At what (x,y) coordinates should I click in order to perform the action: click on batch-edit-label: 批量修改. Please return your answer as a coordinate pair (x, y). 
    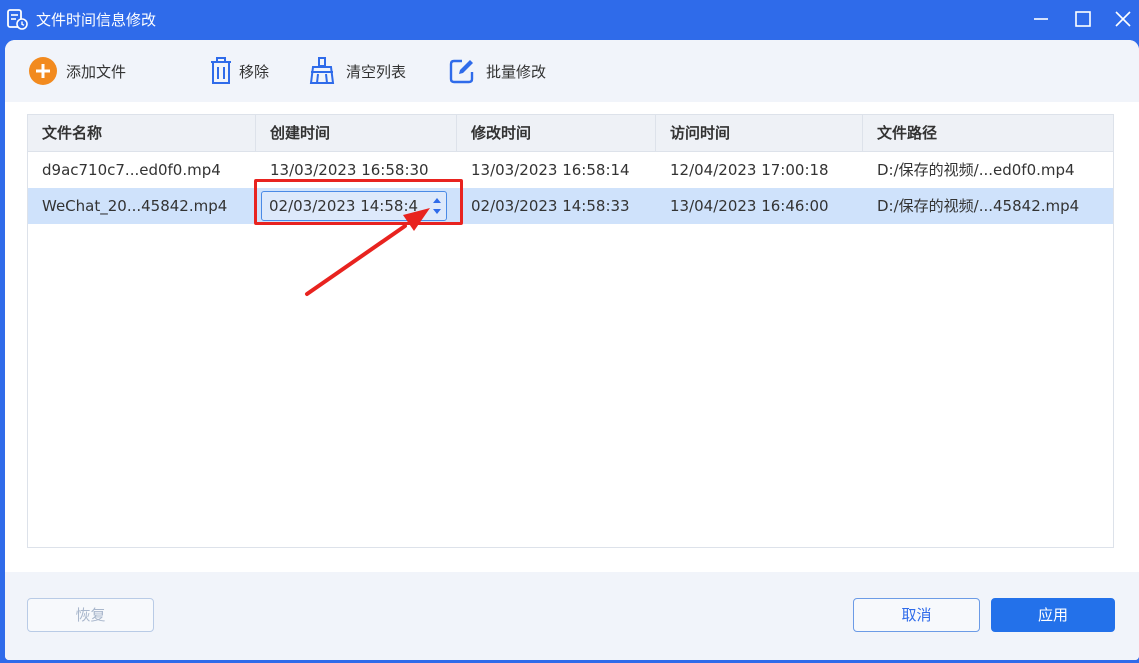
    Looking at the image, I should click on (516, 71).